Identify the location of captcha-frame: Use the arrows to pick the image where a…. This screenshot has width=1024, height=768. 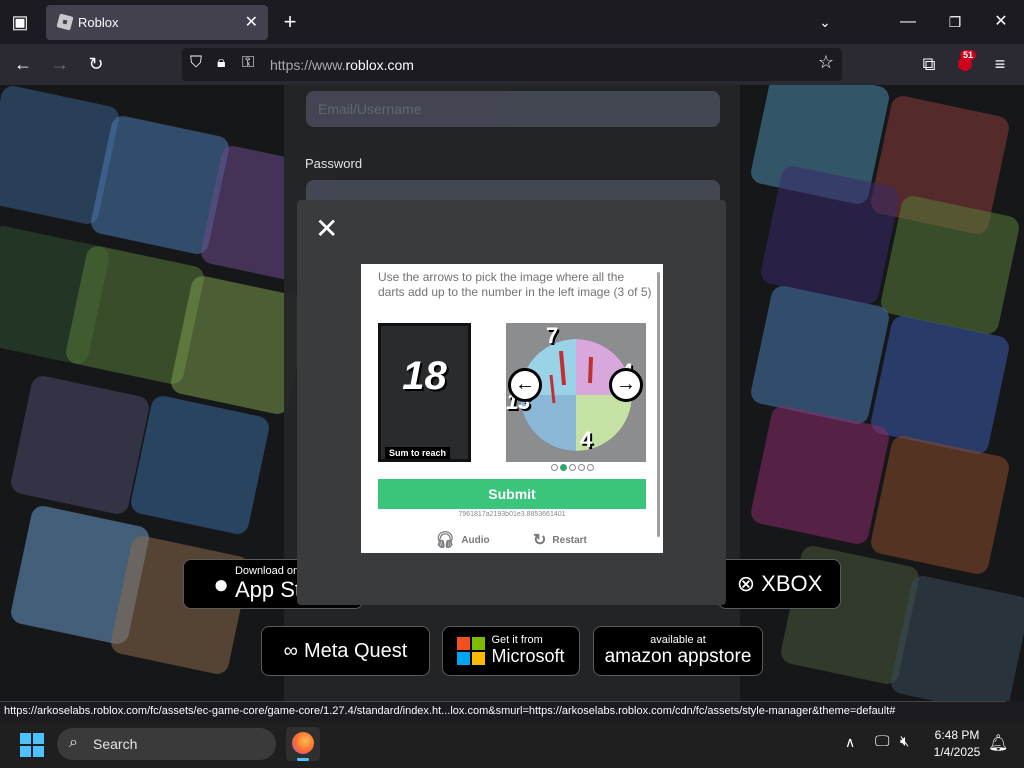
(512, 408).